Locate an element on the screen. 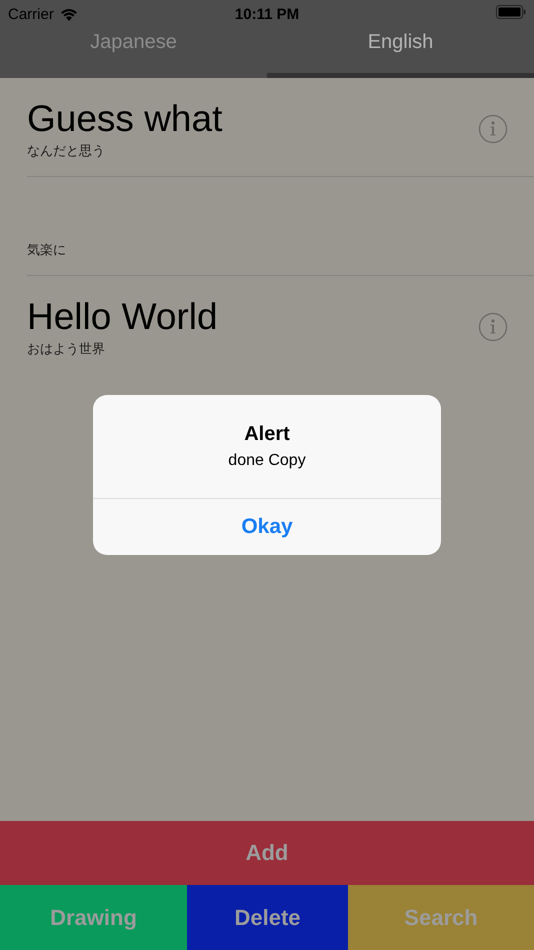  okay-button: Okay is located at coordinates (267, 527).